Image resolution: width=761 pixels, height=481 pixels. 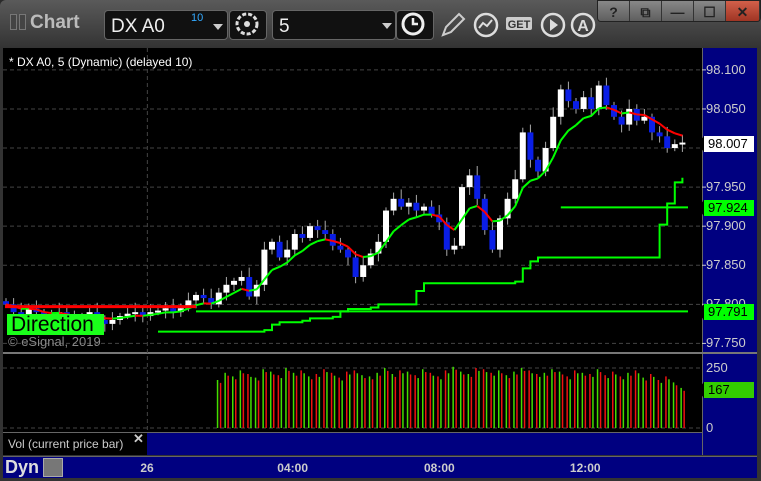 What do you see at coordinates (726, 187) in the screenshot?
I see `price-tick-label: 97.950` at bounding box center [726, 187].